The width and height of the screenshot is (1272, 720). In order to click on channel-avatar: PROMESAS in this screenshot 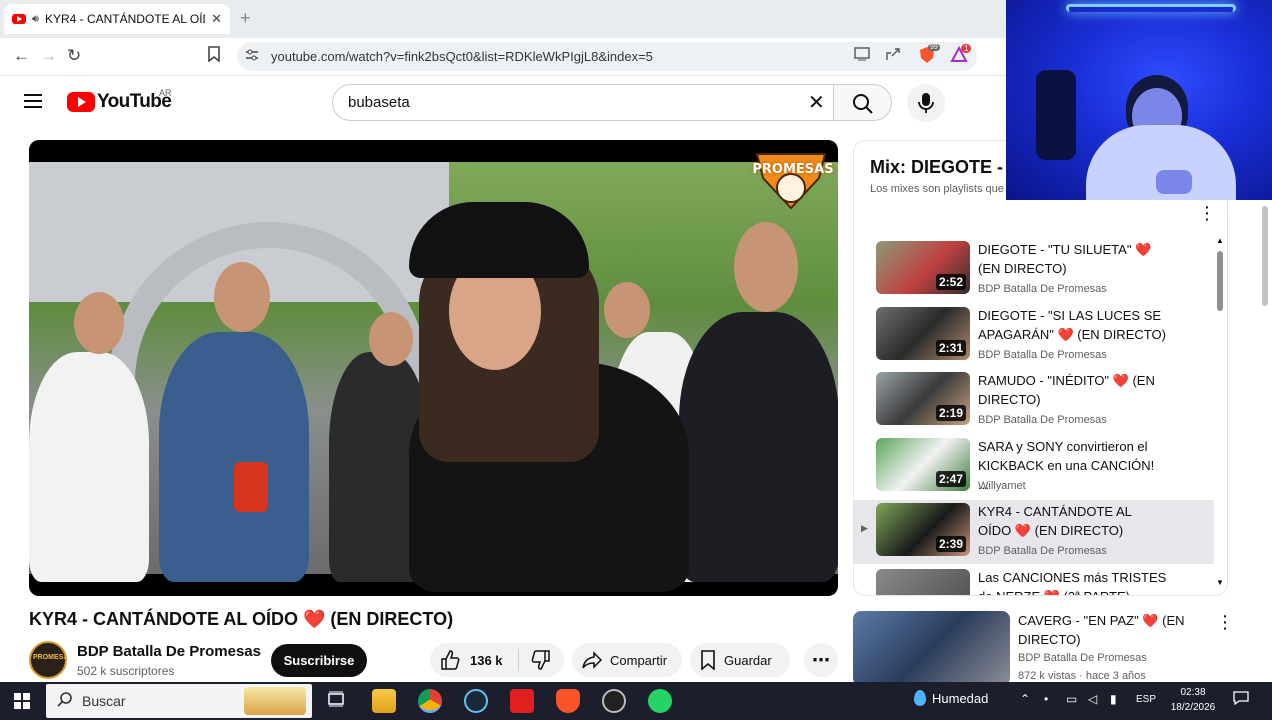, I will do `click(48, 660)`.